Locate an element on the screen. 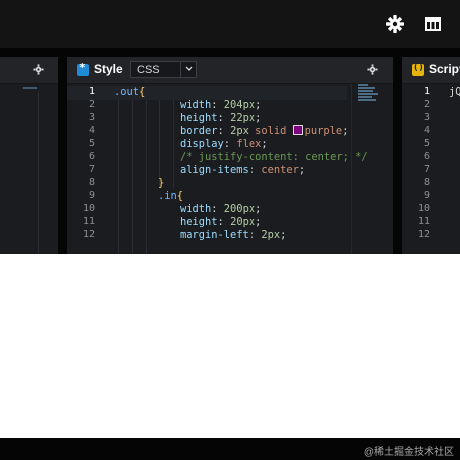 The height and width of the screenshot is (460, 460). css-selector: .in is located at coordinates (167, 196).